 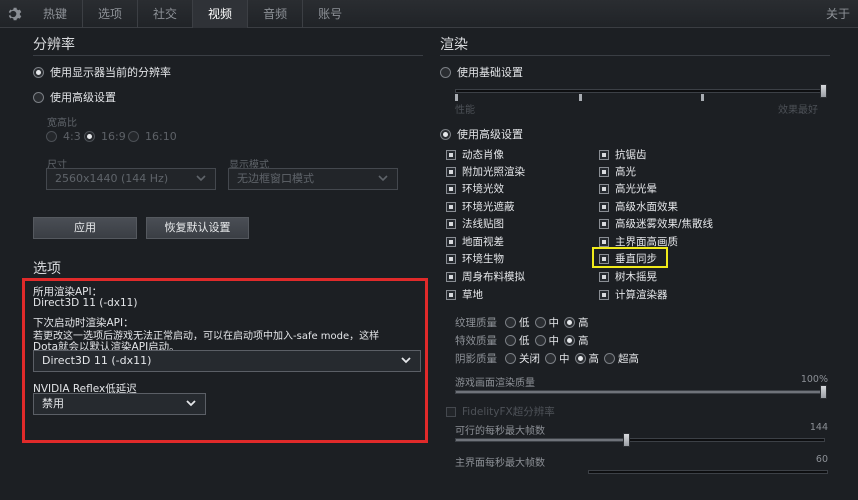 What do you see at coordinates (623, 154) in the screenshot?
I see `checkbox-anti-aliasing: 抗锯齿` at bounding box center [623, 154].